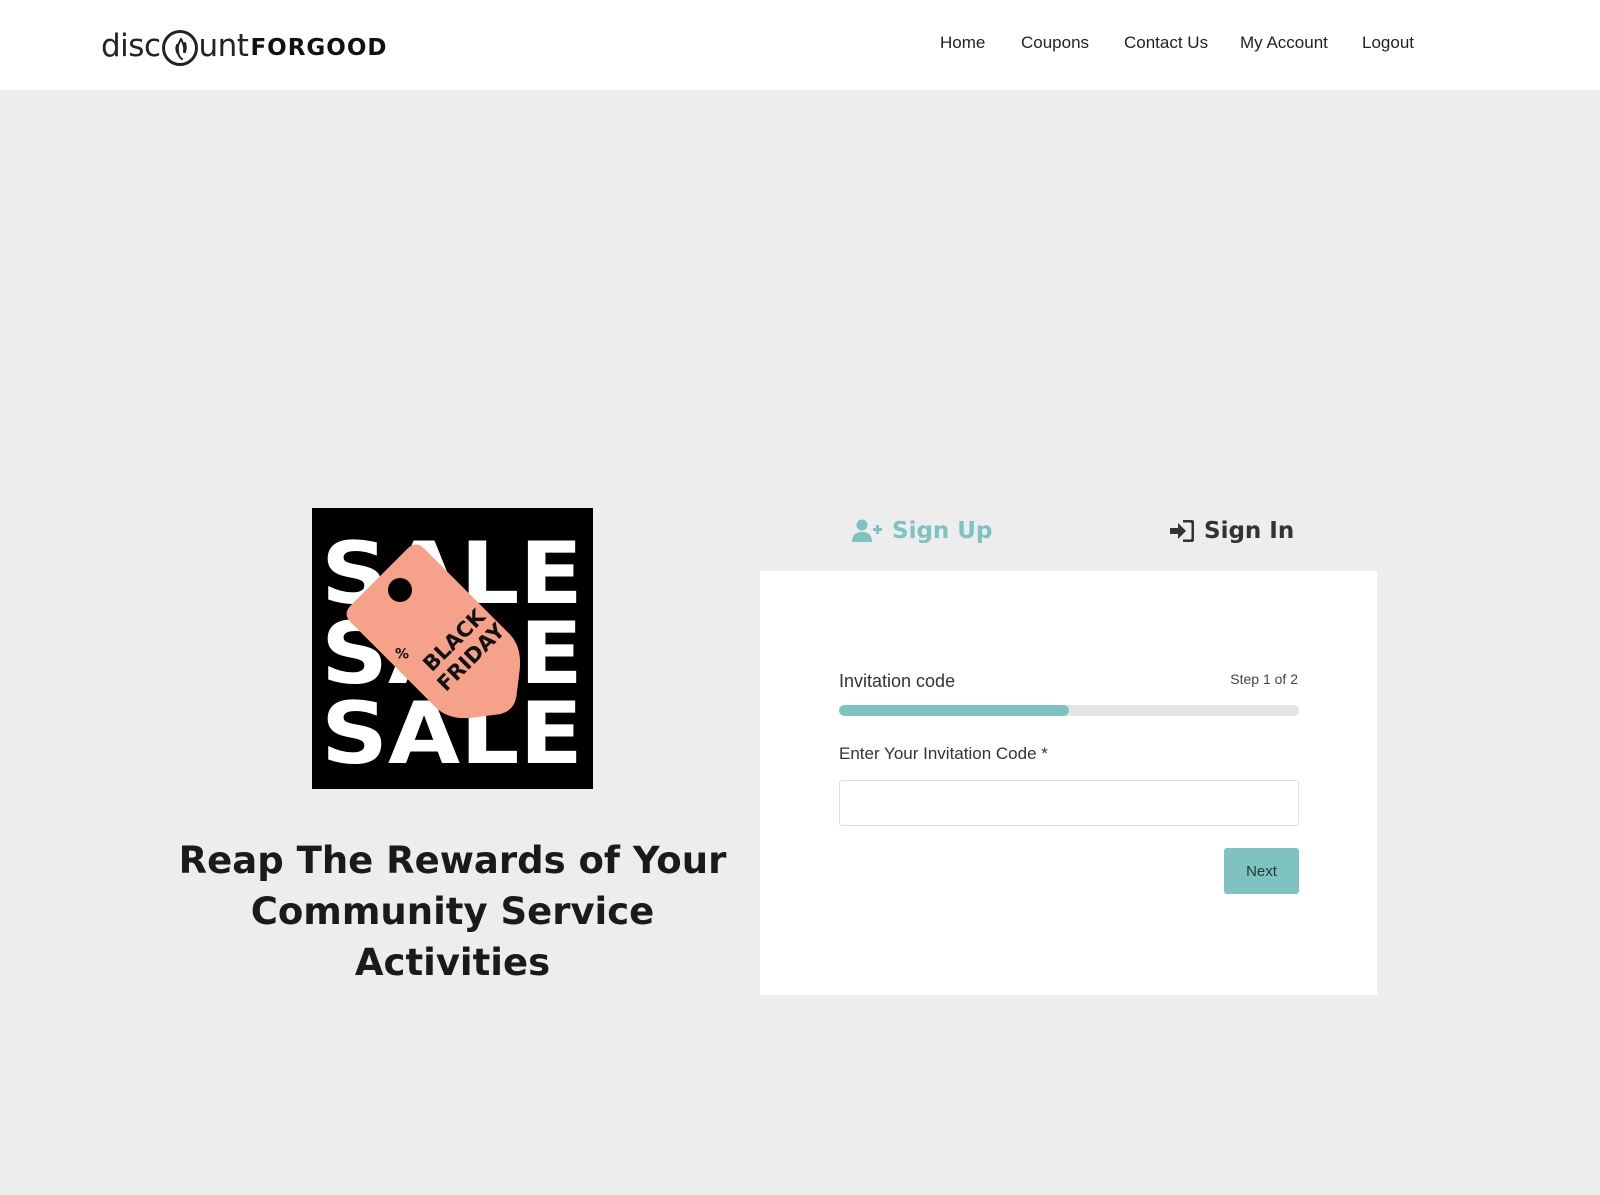  What do you see at coordinates (452, 648) in the screenshot?
I see `black-friday-sale-image: SALE SALE SALE % BLACK FRIDAY` at bounding box center [452, 648].